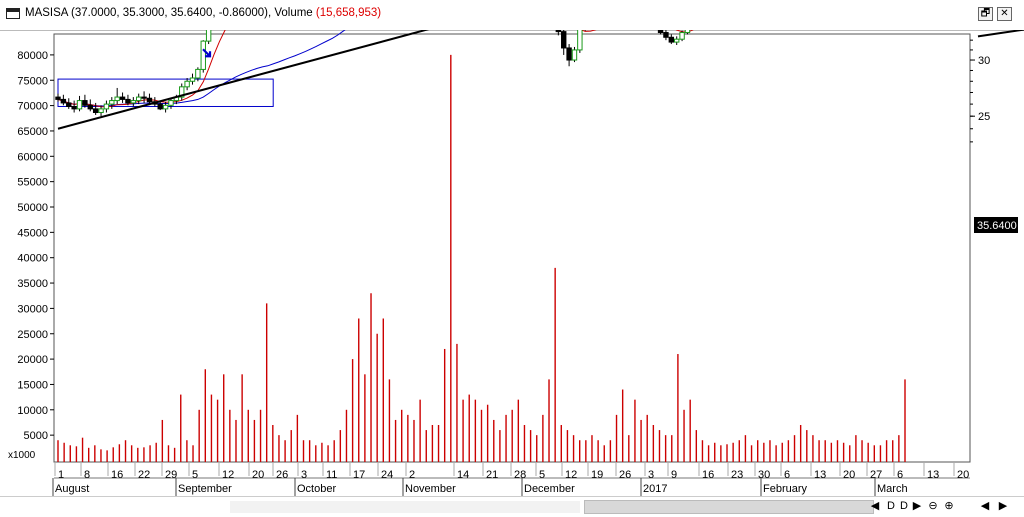 This screenshot has height=517, width=1024. Describe the element at coordinates (549, 489) in the screenshot. I see `month-label: December` at that location.